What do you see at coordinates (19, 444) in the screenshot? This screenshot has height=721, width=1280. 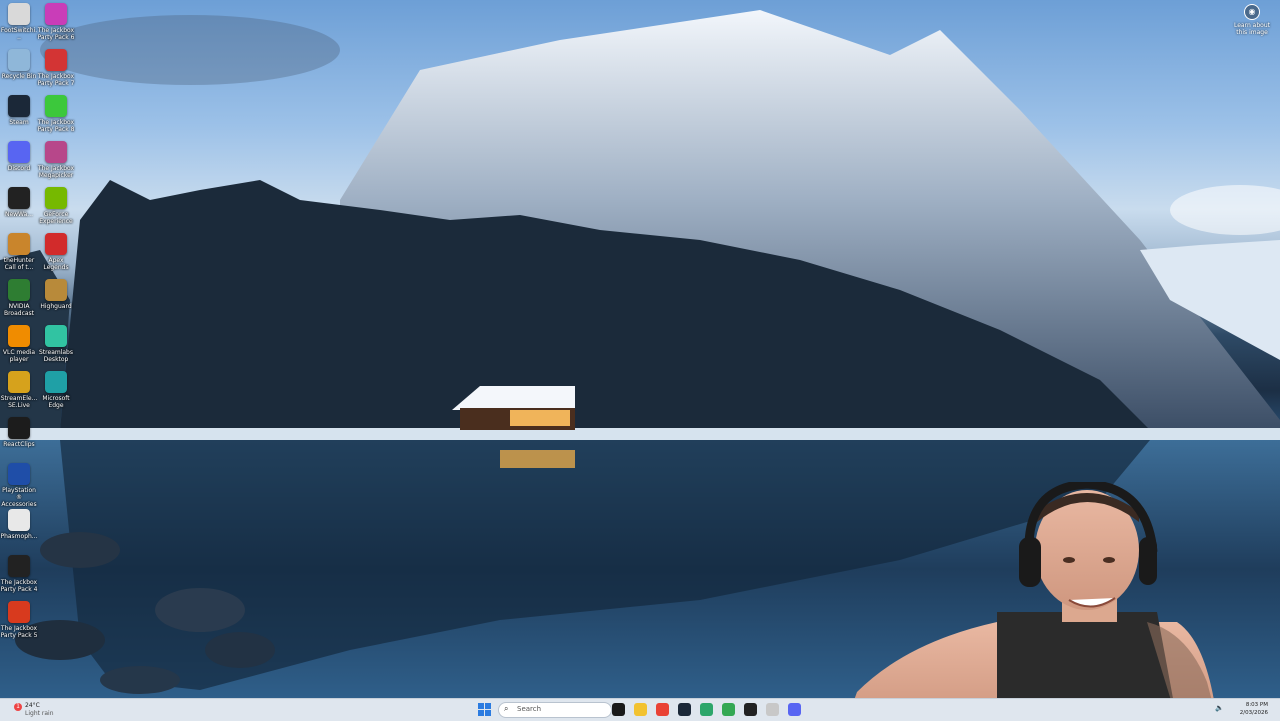 I see `desktop-icon-label: ReactClips` at bounding box center [19, 444].